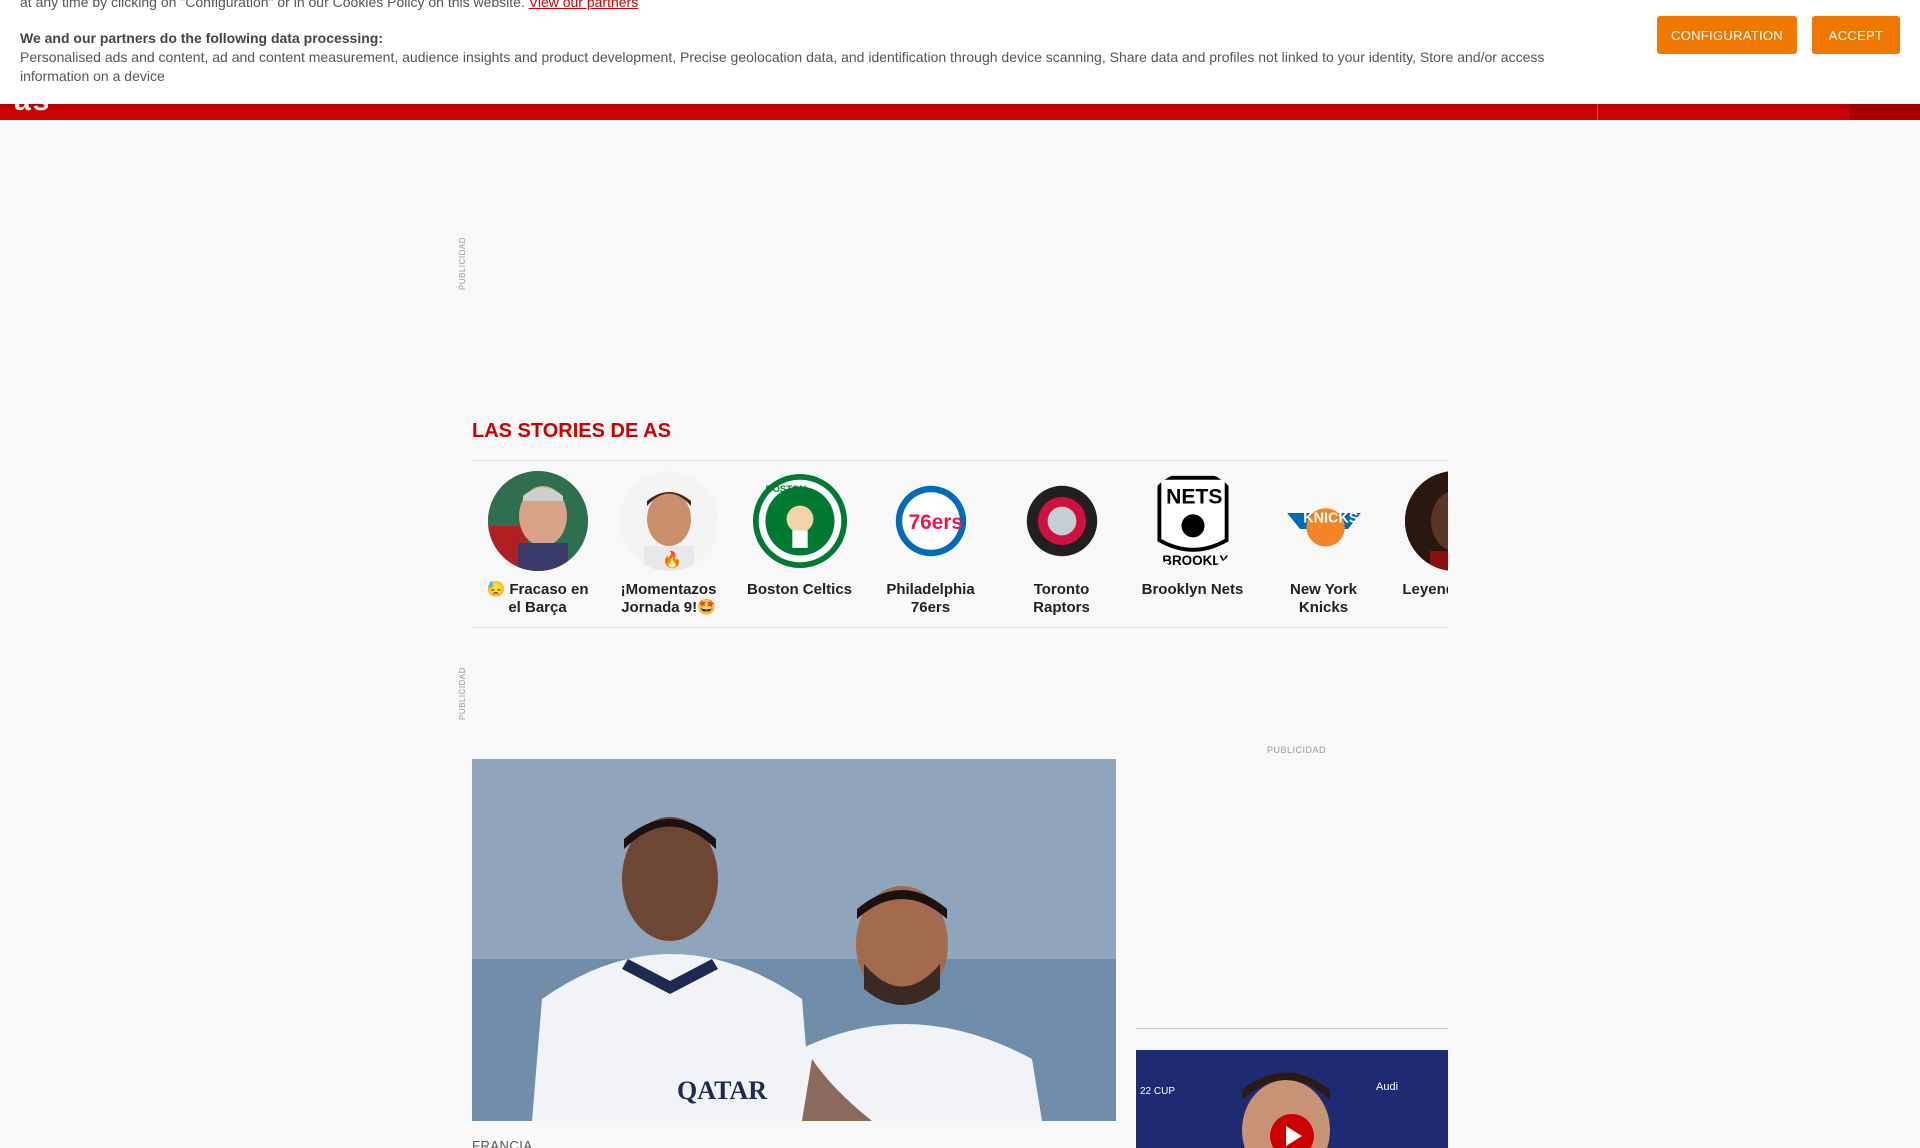 This screenshot has width=1920, height=1148. What do you see at coordinates (1331, 519) in the screenshot?
I see `svg-text: KNICKS` at bounding box center [1331, 519].